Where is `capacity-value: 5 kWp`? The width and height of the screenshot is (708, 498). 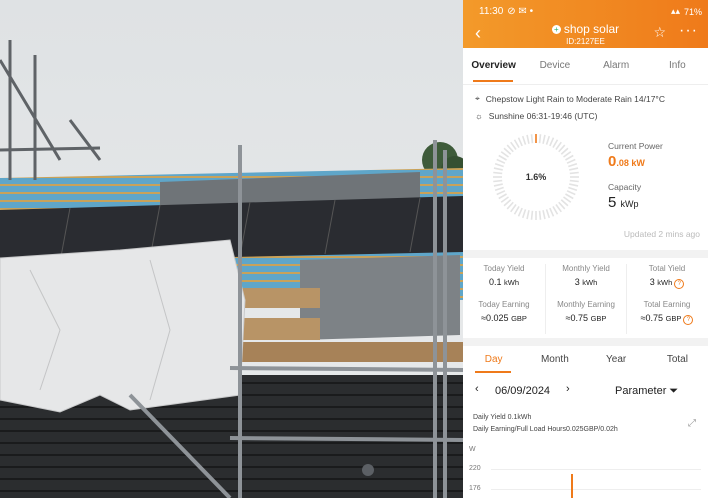 capacity-value: 5 kWp is located at coordinates (623, 202).